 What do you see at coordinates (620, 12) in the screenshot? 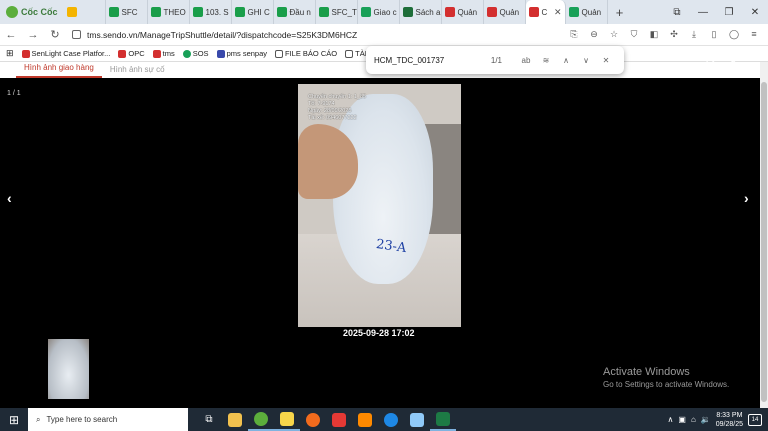
I see `new-tab-button: +` at bounding box center [620, 12].